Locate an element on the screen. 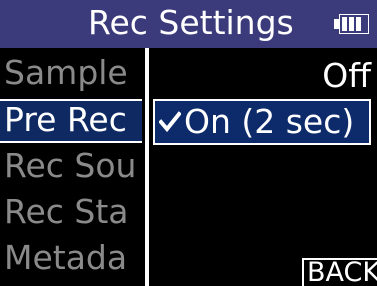 This screenshot has width=377, height=286. menu-item-sample: Sample is located at coordinates (71, 74).